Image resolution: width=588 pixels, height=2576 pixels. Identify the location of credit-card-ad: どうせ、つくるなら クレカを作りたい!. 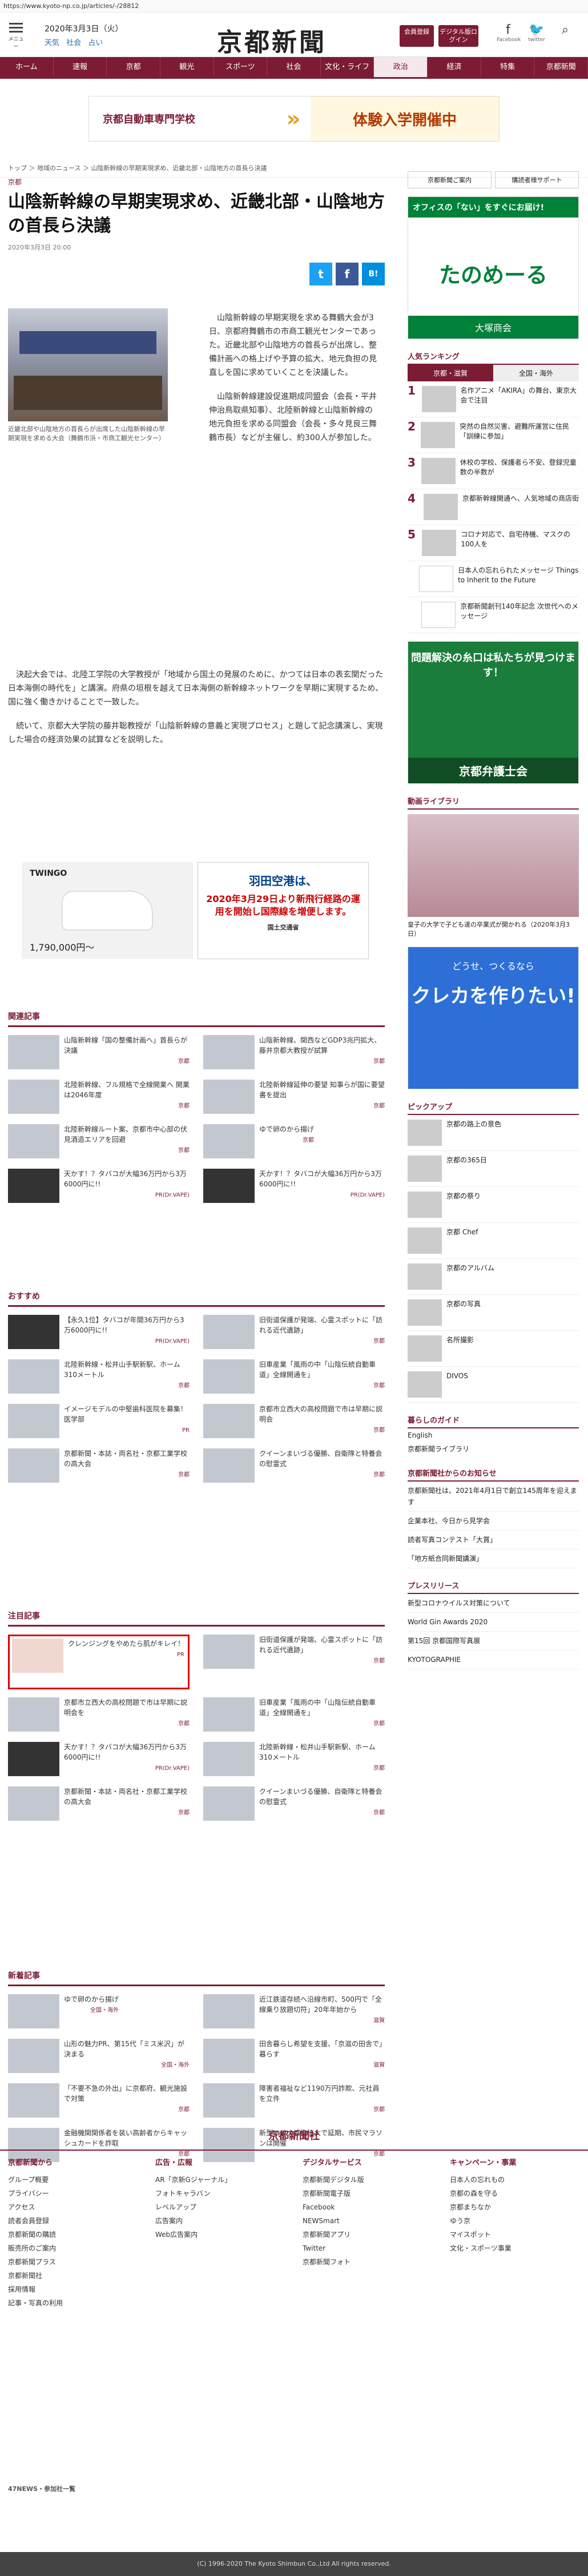
(494, 1018).